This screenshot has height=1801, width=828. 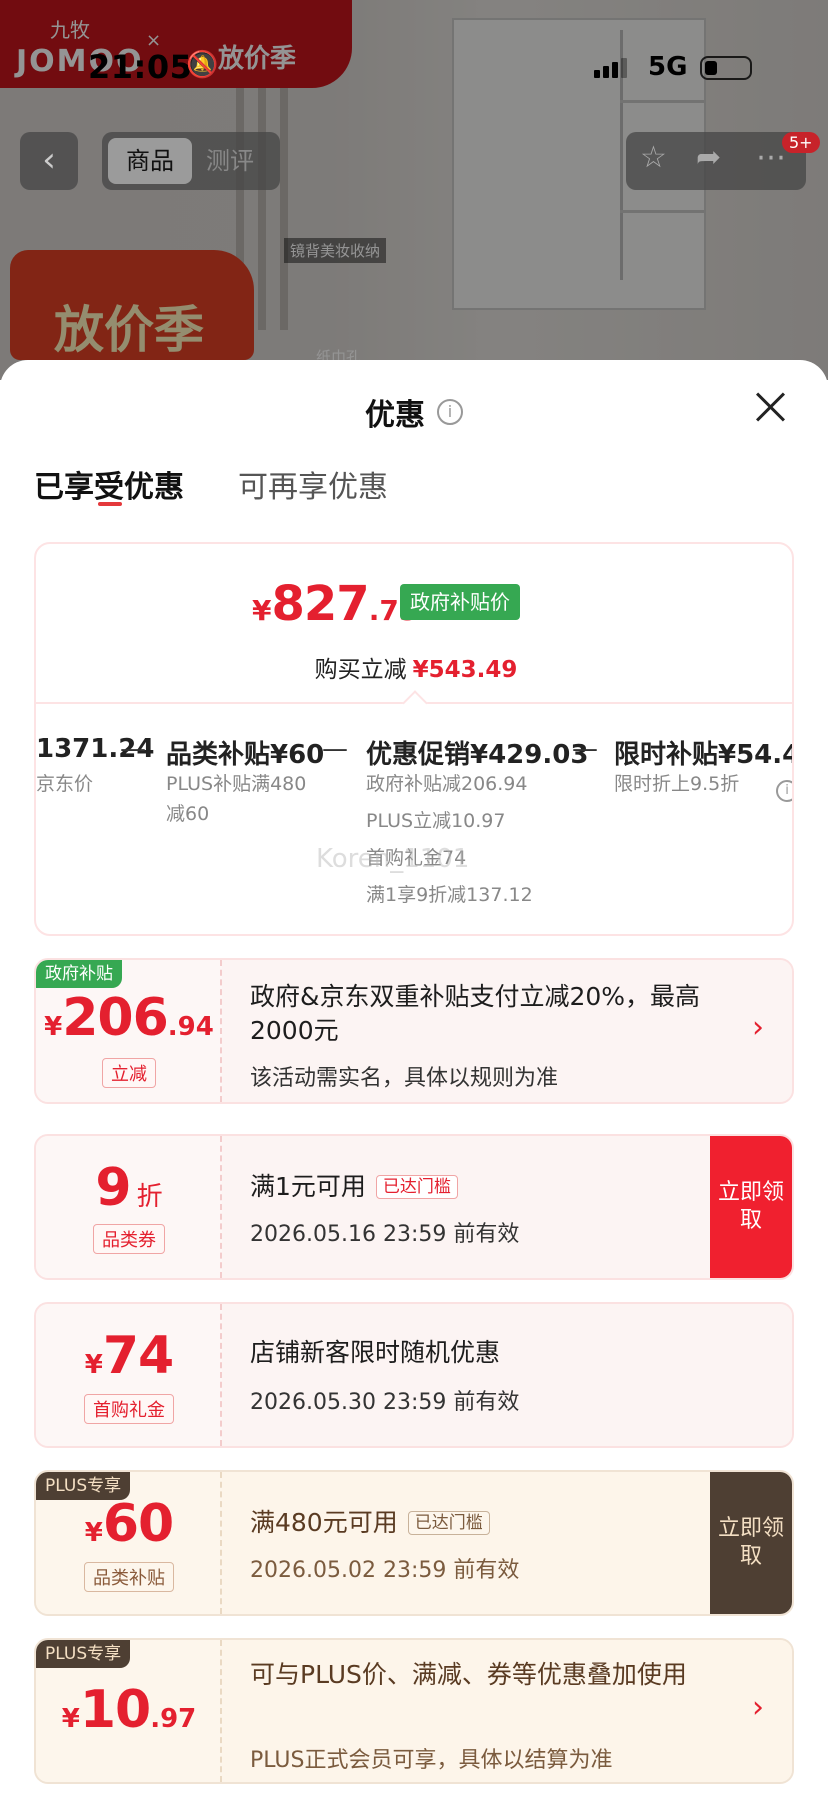 I want to click on star-icon: ☆, so click(x=653, y=157).